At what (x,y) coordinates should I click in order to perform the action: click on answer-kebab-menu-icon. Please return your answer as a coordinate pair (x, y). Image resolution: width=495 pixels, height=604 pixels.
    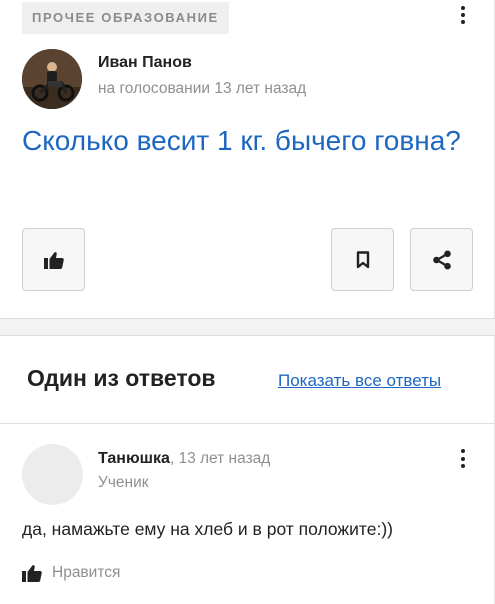
    Looking at the image, I should click on (463, 458).